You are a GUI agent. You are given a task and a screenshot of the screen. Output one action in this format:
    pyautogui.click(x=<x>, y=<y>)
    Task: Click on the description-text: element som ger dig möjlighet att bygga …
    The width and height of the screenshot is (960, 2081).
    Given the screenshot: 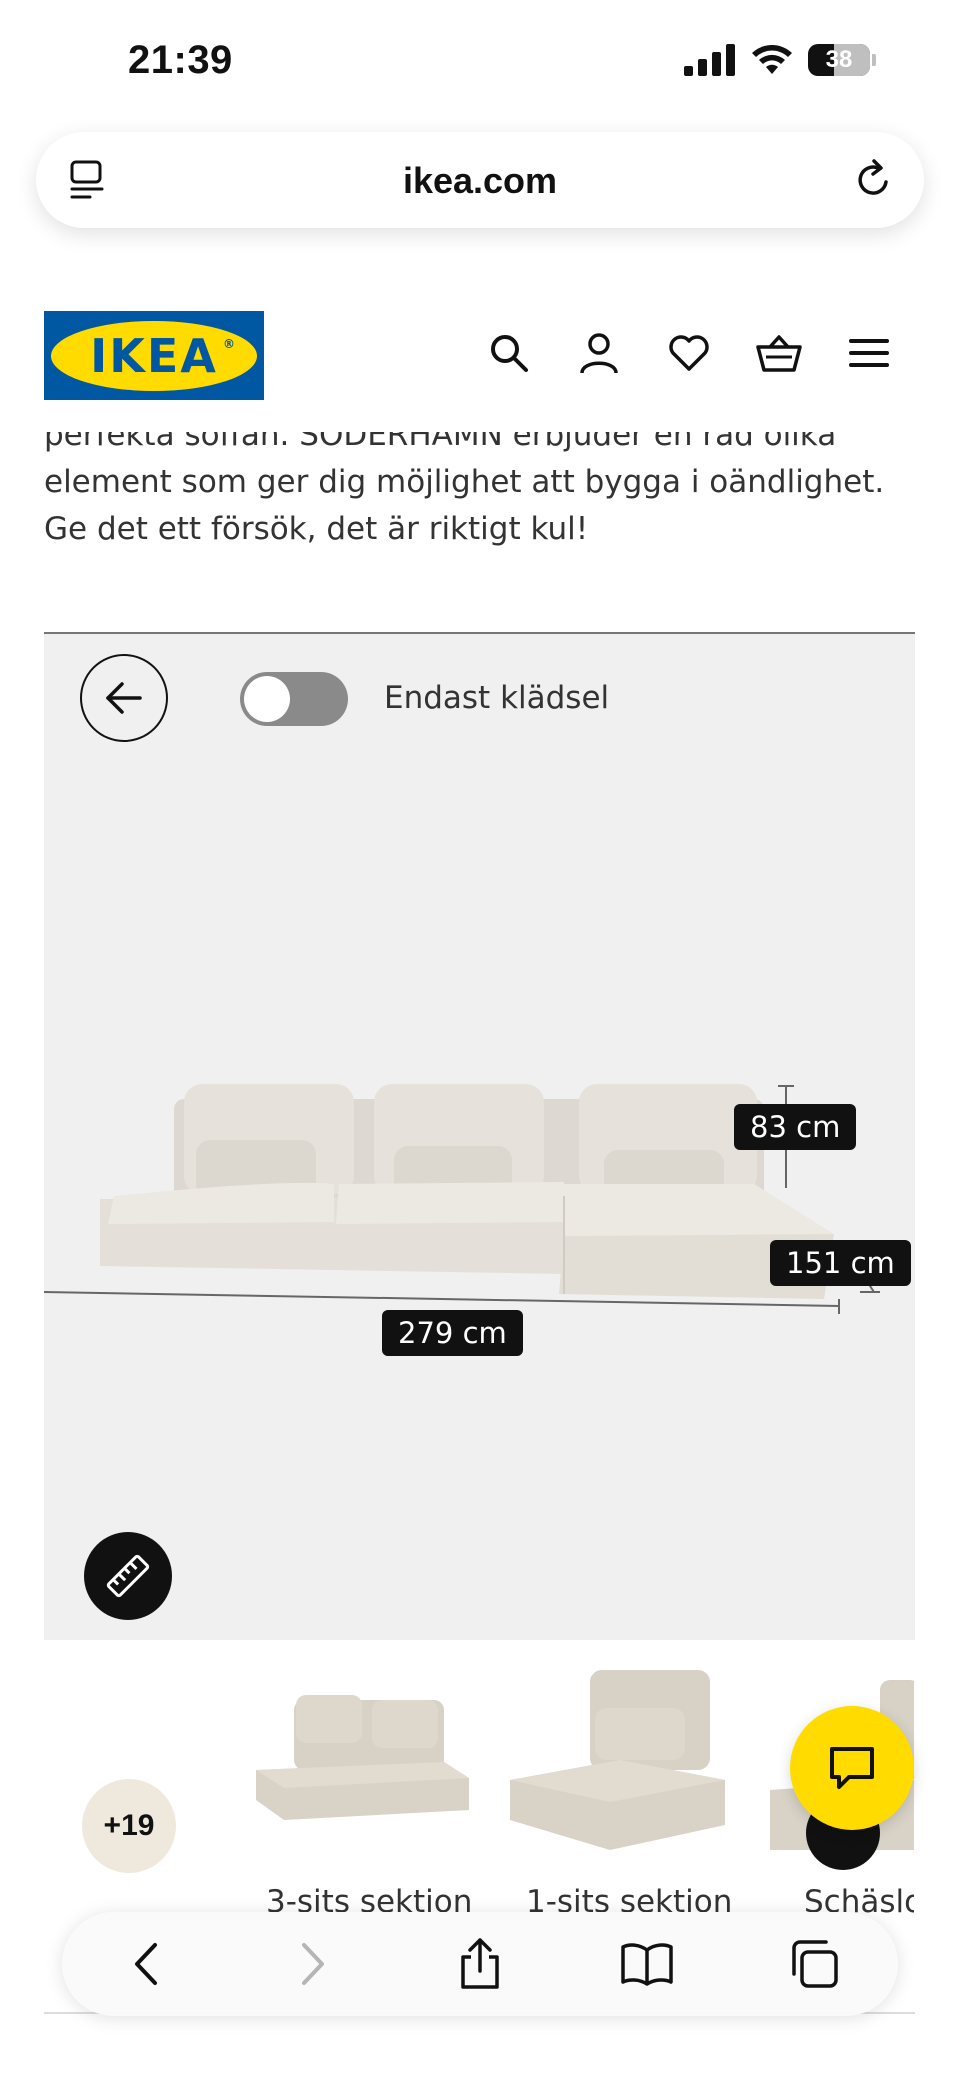 What is the action you would take?
    pyautogui.click(x=464, y=505)
    